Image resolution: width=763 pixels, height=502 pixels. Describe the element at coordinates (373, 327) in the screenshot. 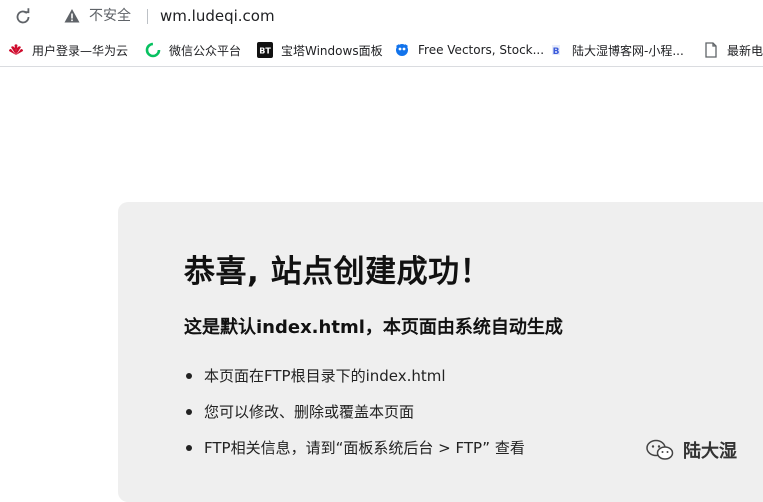

I see `page-subtitle: 这是默认index.html，本页面由系统自动生成` at that location.